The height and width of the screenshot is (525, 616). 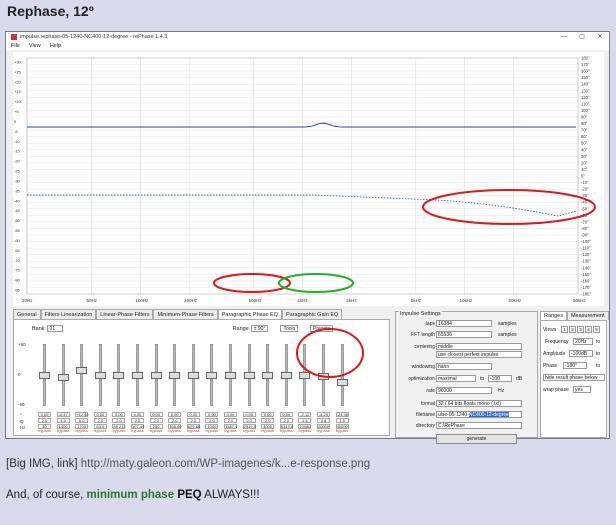 I want to click on hide-phase-below-toggle: hide result phase below, so click(x=574, y=377).